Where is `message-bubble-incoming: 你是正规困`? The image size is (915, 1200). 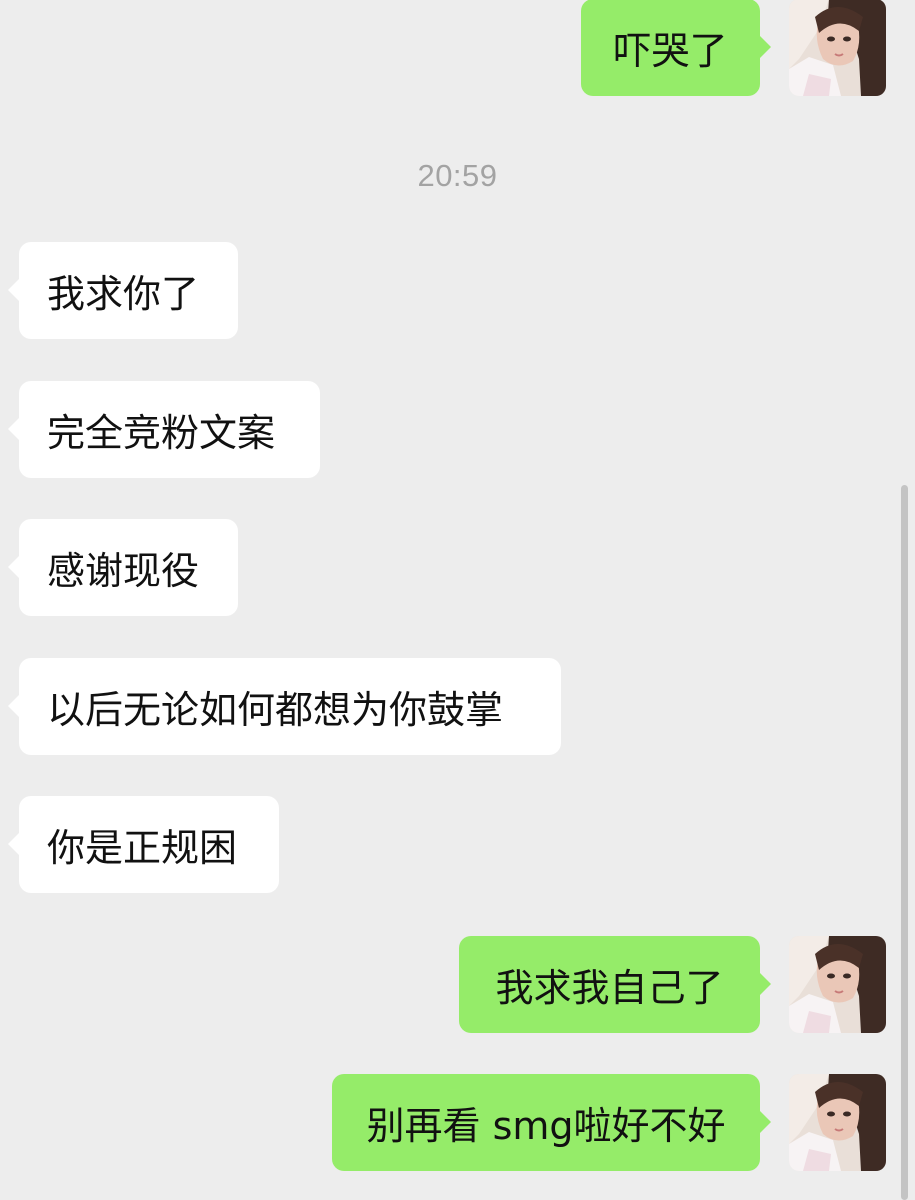
message-bubble-incoming: 你是正规困 is located at coordinates (143, 844).